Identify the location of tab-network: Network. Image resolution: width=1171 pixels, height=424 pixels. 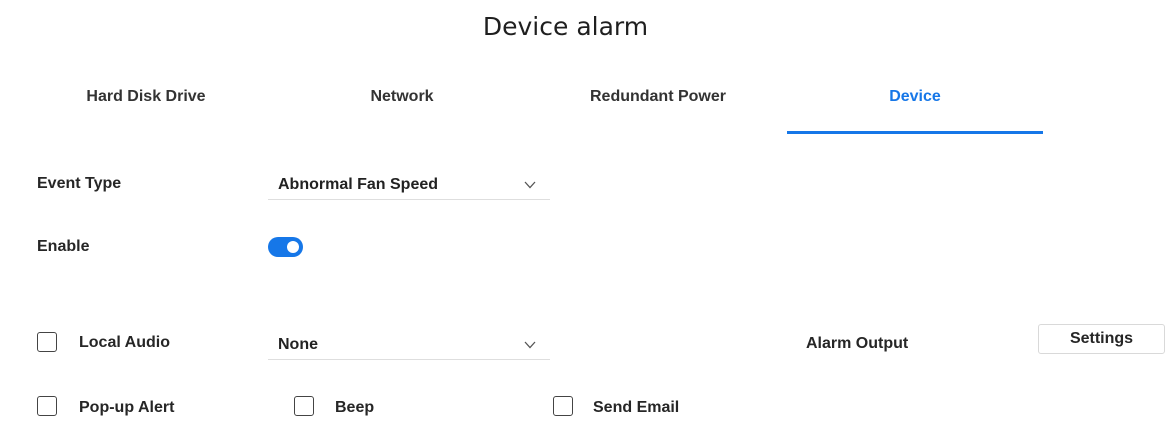
(402, 97).